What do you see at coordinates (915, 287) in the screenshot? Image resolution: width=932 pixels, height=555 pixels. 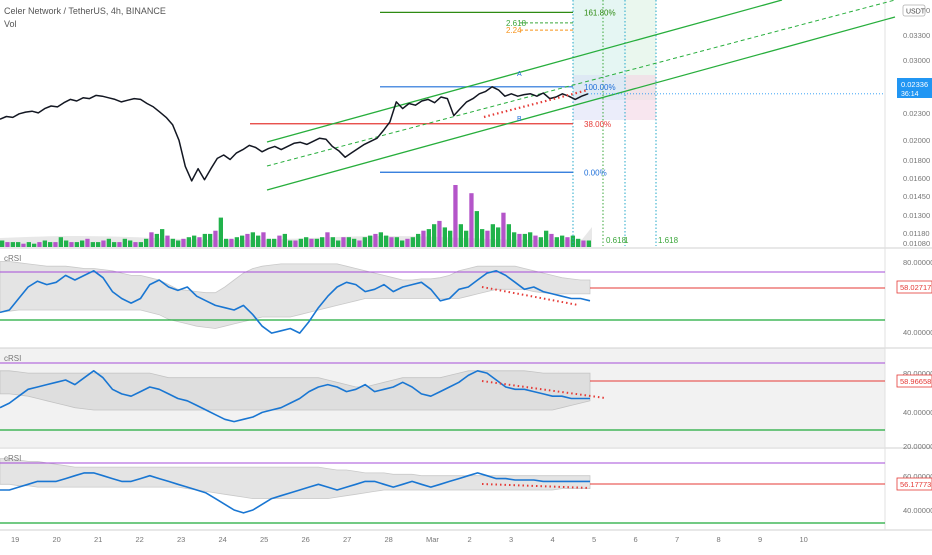 I see `crsi-readout-label: 58.02717` at bounding box center [915, 287].